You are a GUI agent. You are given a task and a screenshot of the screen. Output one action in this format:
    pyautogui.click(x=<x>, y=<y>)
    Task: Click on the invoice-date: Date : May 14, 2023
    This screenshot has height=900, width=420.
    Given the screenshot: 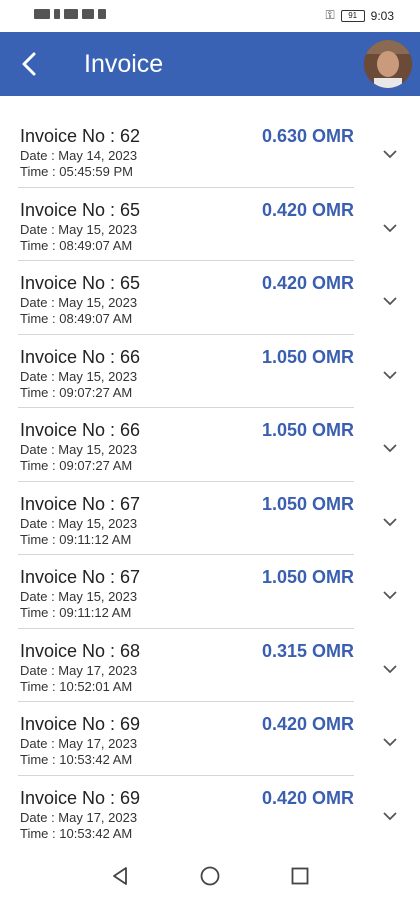 What is the action you would take?
    pyautogui.click(x=79, y=155)
    